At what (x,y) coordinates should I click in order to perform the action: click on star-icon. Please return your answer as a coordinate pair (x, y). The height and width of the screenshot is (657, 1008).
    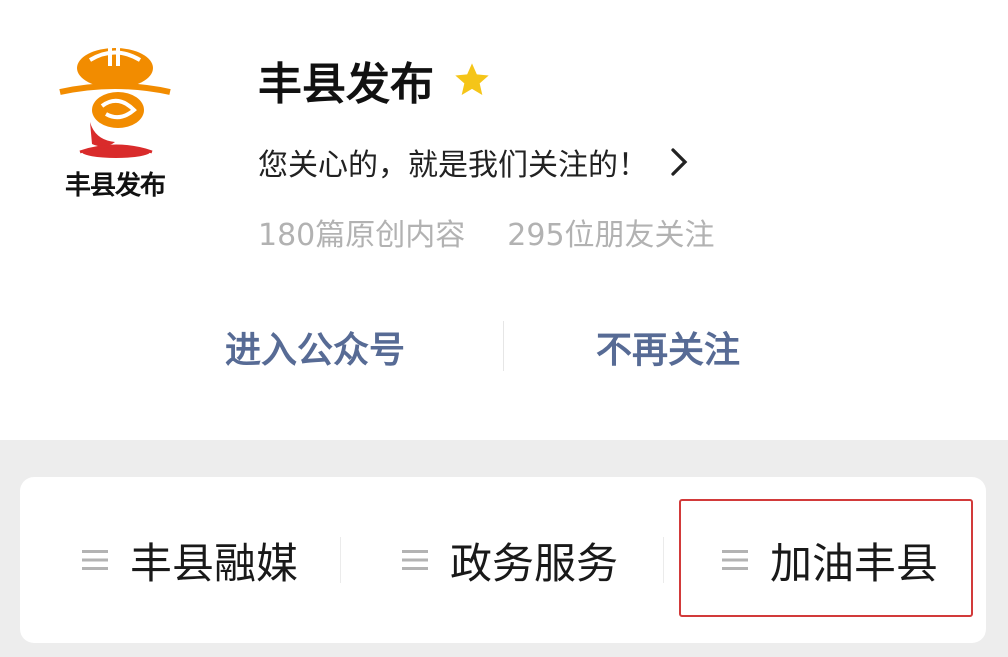
    Looking at the image, I should click on (472, 80).